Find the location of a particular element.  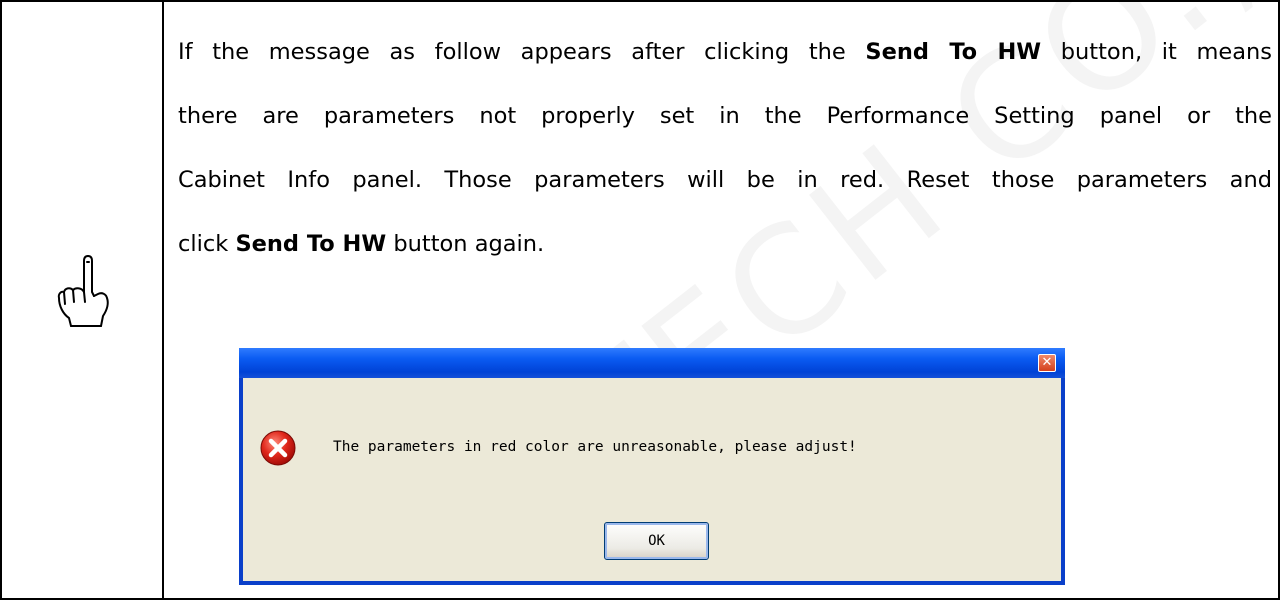

dialog-titlebar: ✕ is located at coordinates (652, 363).